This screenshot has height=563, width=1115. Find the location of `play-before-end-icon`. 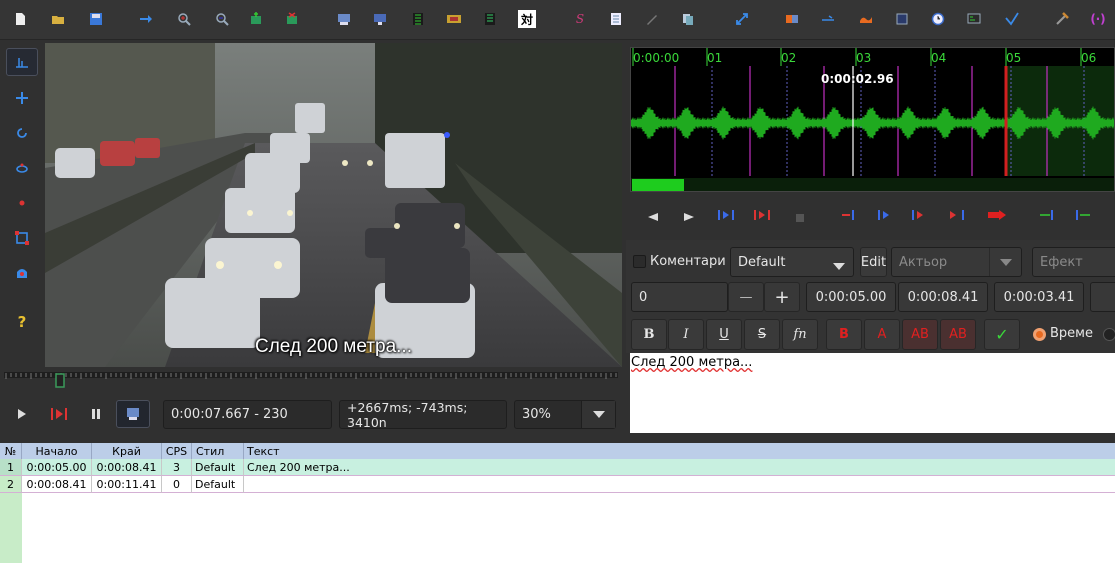

play-before-end-icon is located at coordinates (921, 216).